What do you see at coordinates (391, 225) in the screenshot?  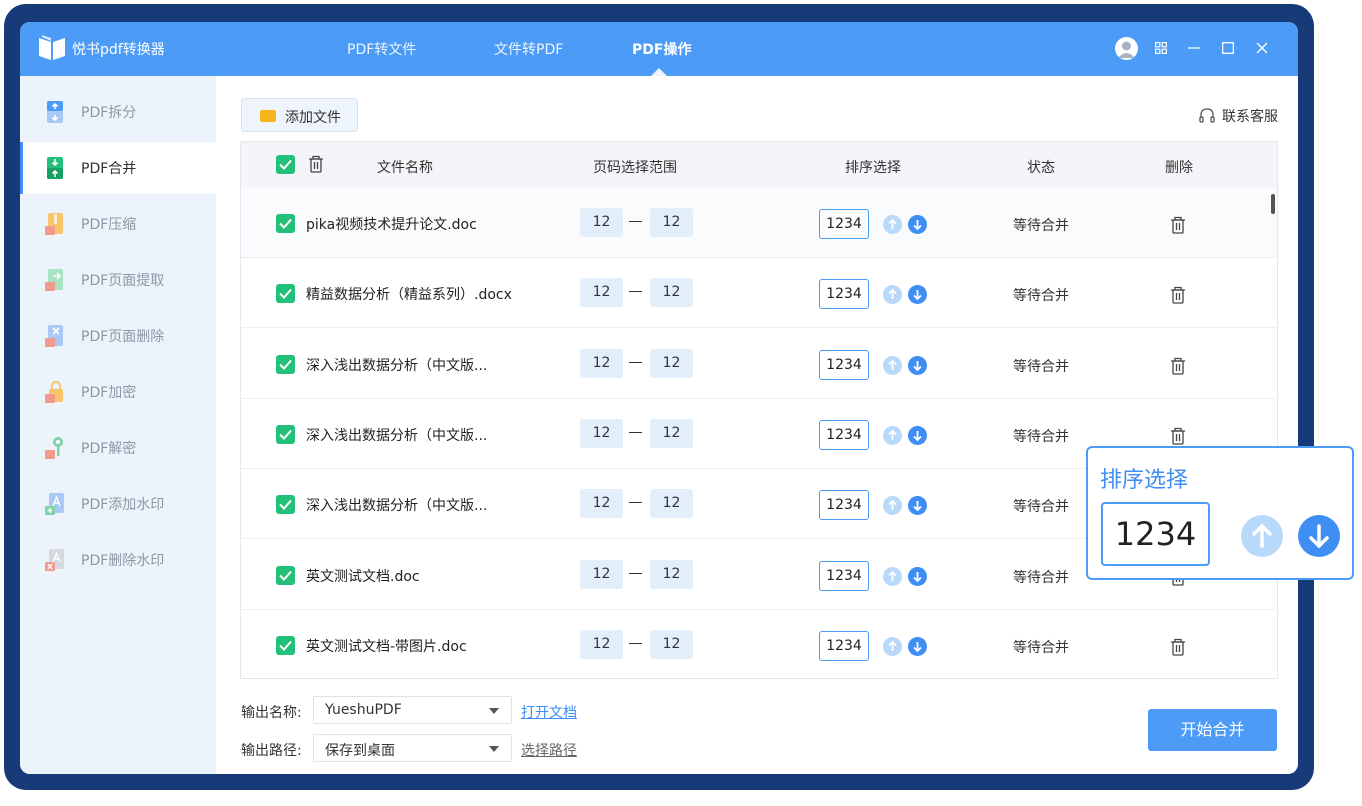 I see `file-name: pika视频技术提升论文.doc` at bounding box center [391, 225].